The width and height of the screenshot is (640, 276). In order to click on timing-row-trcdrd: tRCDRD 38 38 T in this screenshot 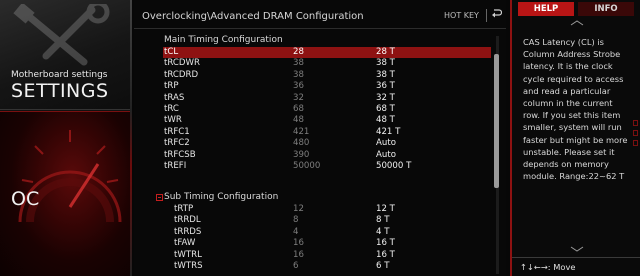, I will do `click(327, 75)`.